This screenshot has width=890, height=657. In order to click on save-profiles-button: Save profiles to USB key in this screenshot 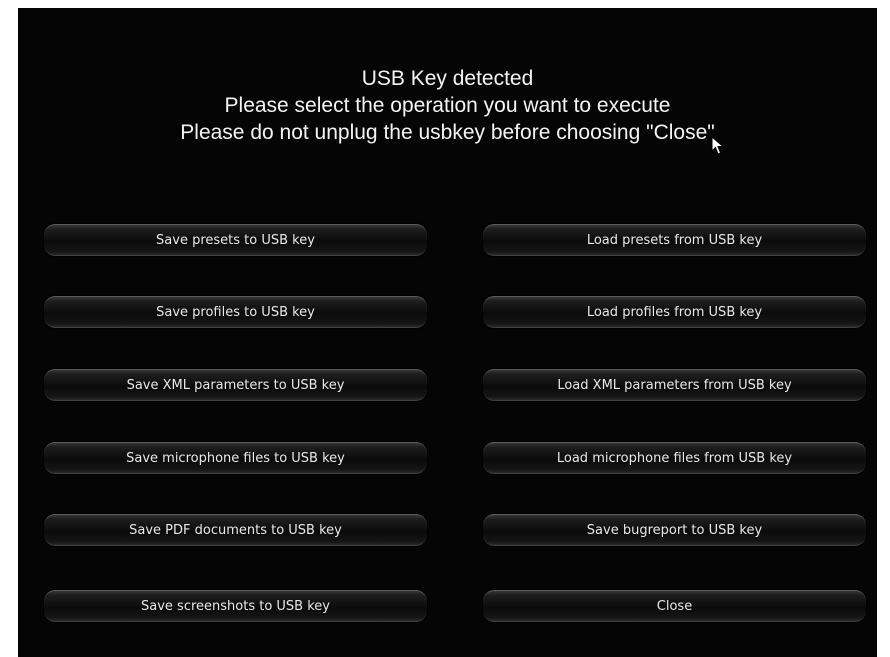, I will do `click(235, 312)`.